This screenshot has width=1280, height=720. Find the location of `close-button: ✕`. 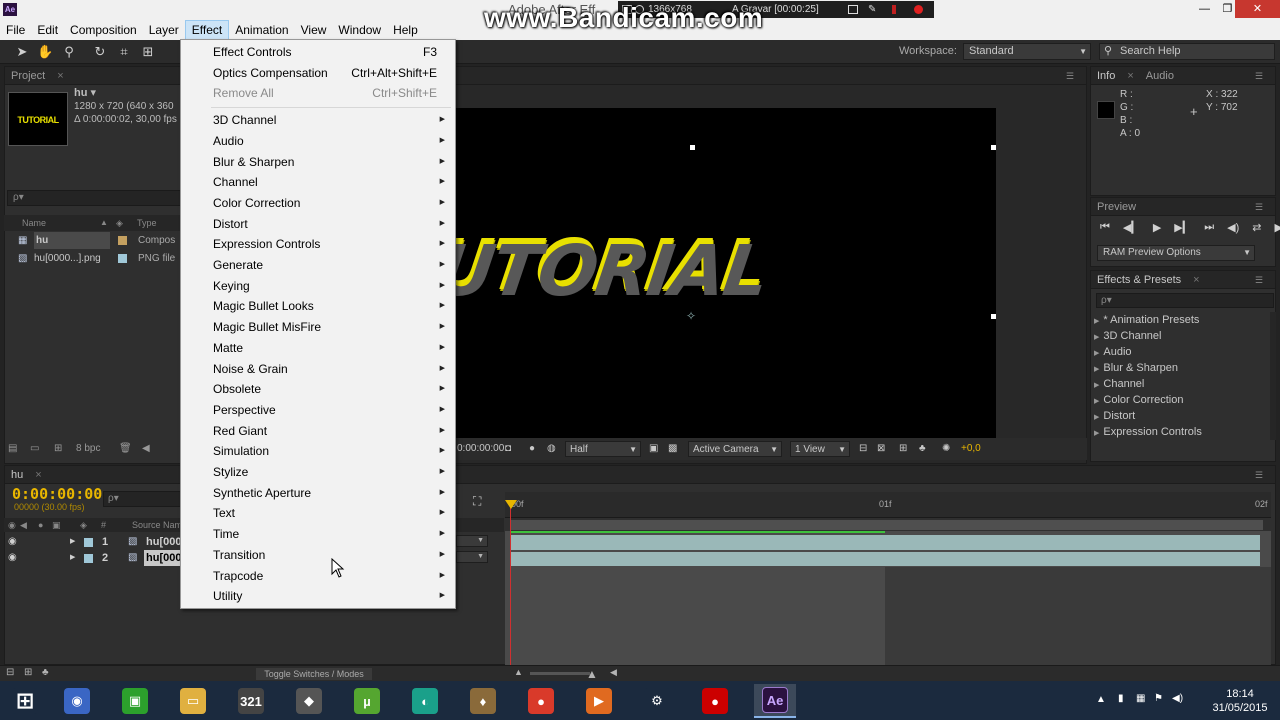

close-button: ✕ is located at coordinates (1257, 9).